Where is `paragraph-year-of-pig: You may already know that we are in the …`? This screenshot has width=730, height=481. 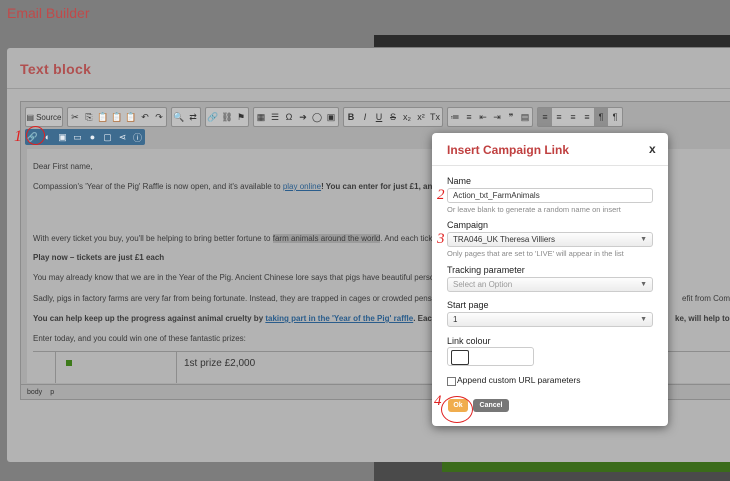
paragraph-year-of-pig: You may already know that we are in the … is located at coordinates (241, 277).